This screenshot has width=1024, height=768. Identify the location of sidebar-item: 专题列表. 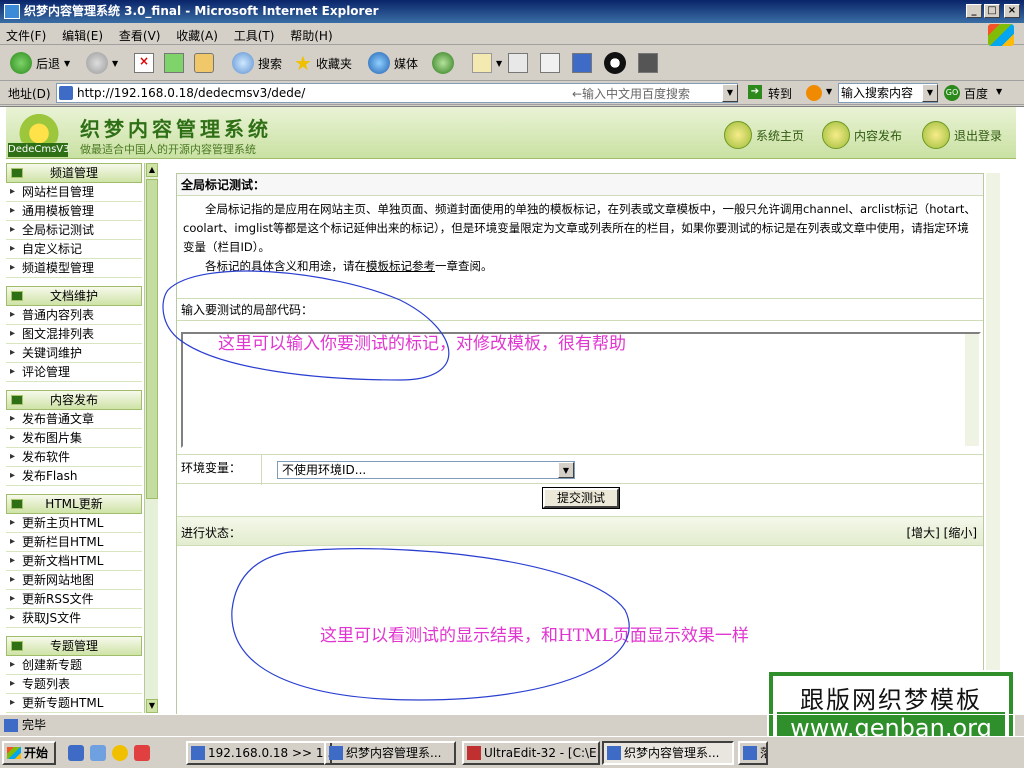
(74, 684).